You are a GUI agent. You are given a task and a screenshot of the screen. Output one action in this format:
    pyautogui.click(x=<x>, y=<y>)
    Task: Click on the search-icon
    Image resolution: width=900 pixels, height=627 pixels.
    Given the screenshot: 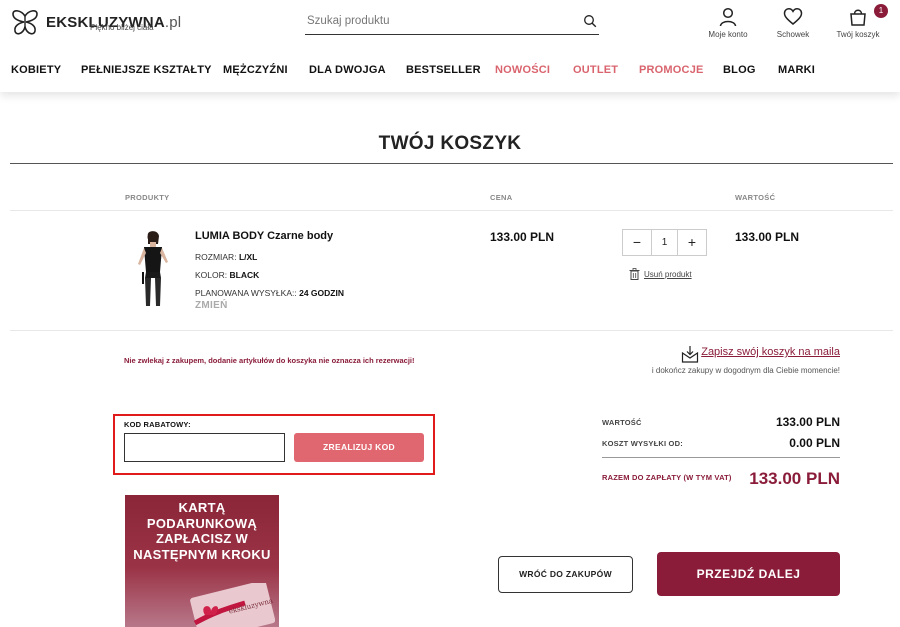 What is the action you would take?
    pyautogui.click(x=590, y=21)
    